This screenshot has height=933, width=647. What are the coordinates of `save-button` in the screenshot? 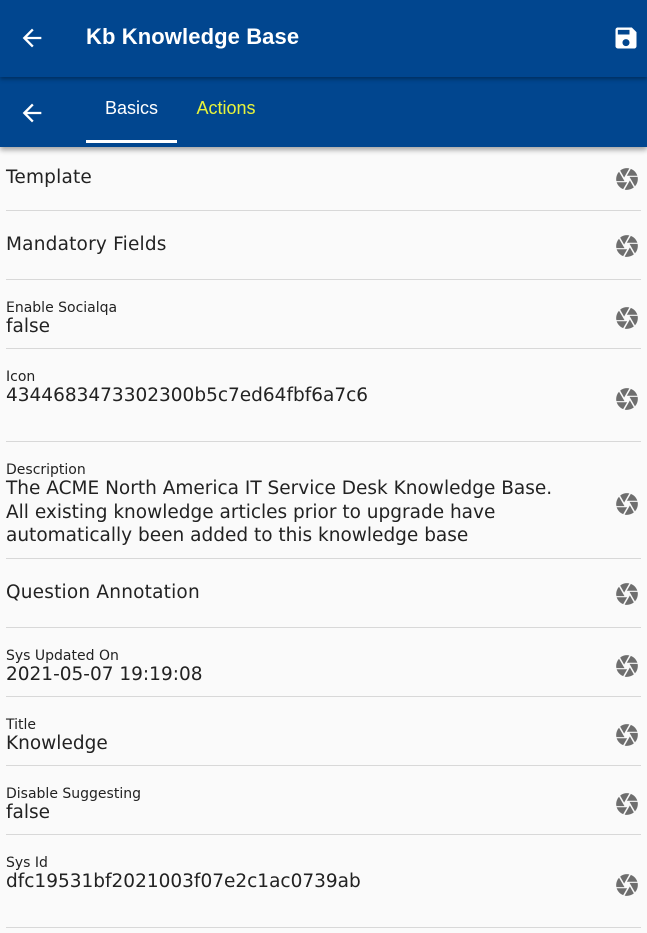 It's located at (626, 38).